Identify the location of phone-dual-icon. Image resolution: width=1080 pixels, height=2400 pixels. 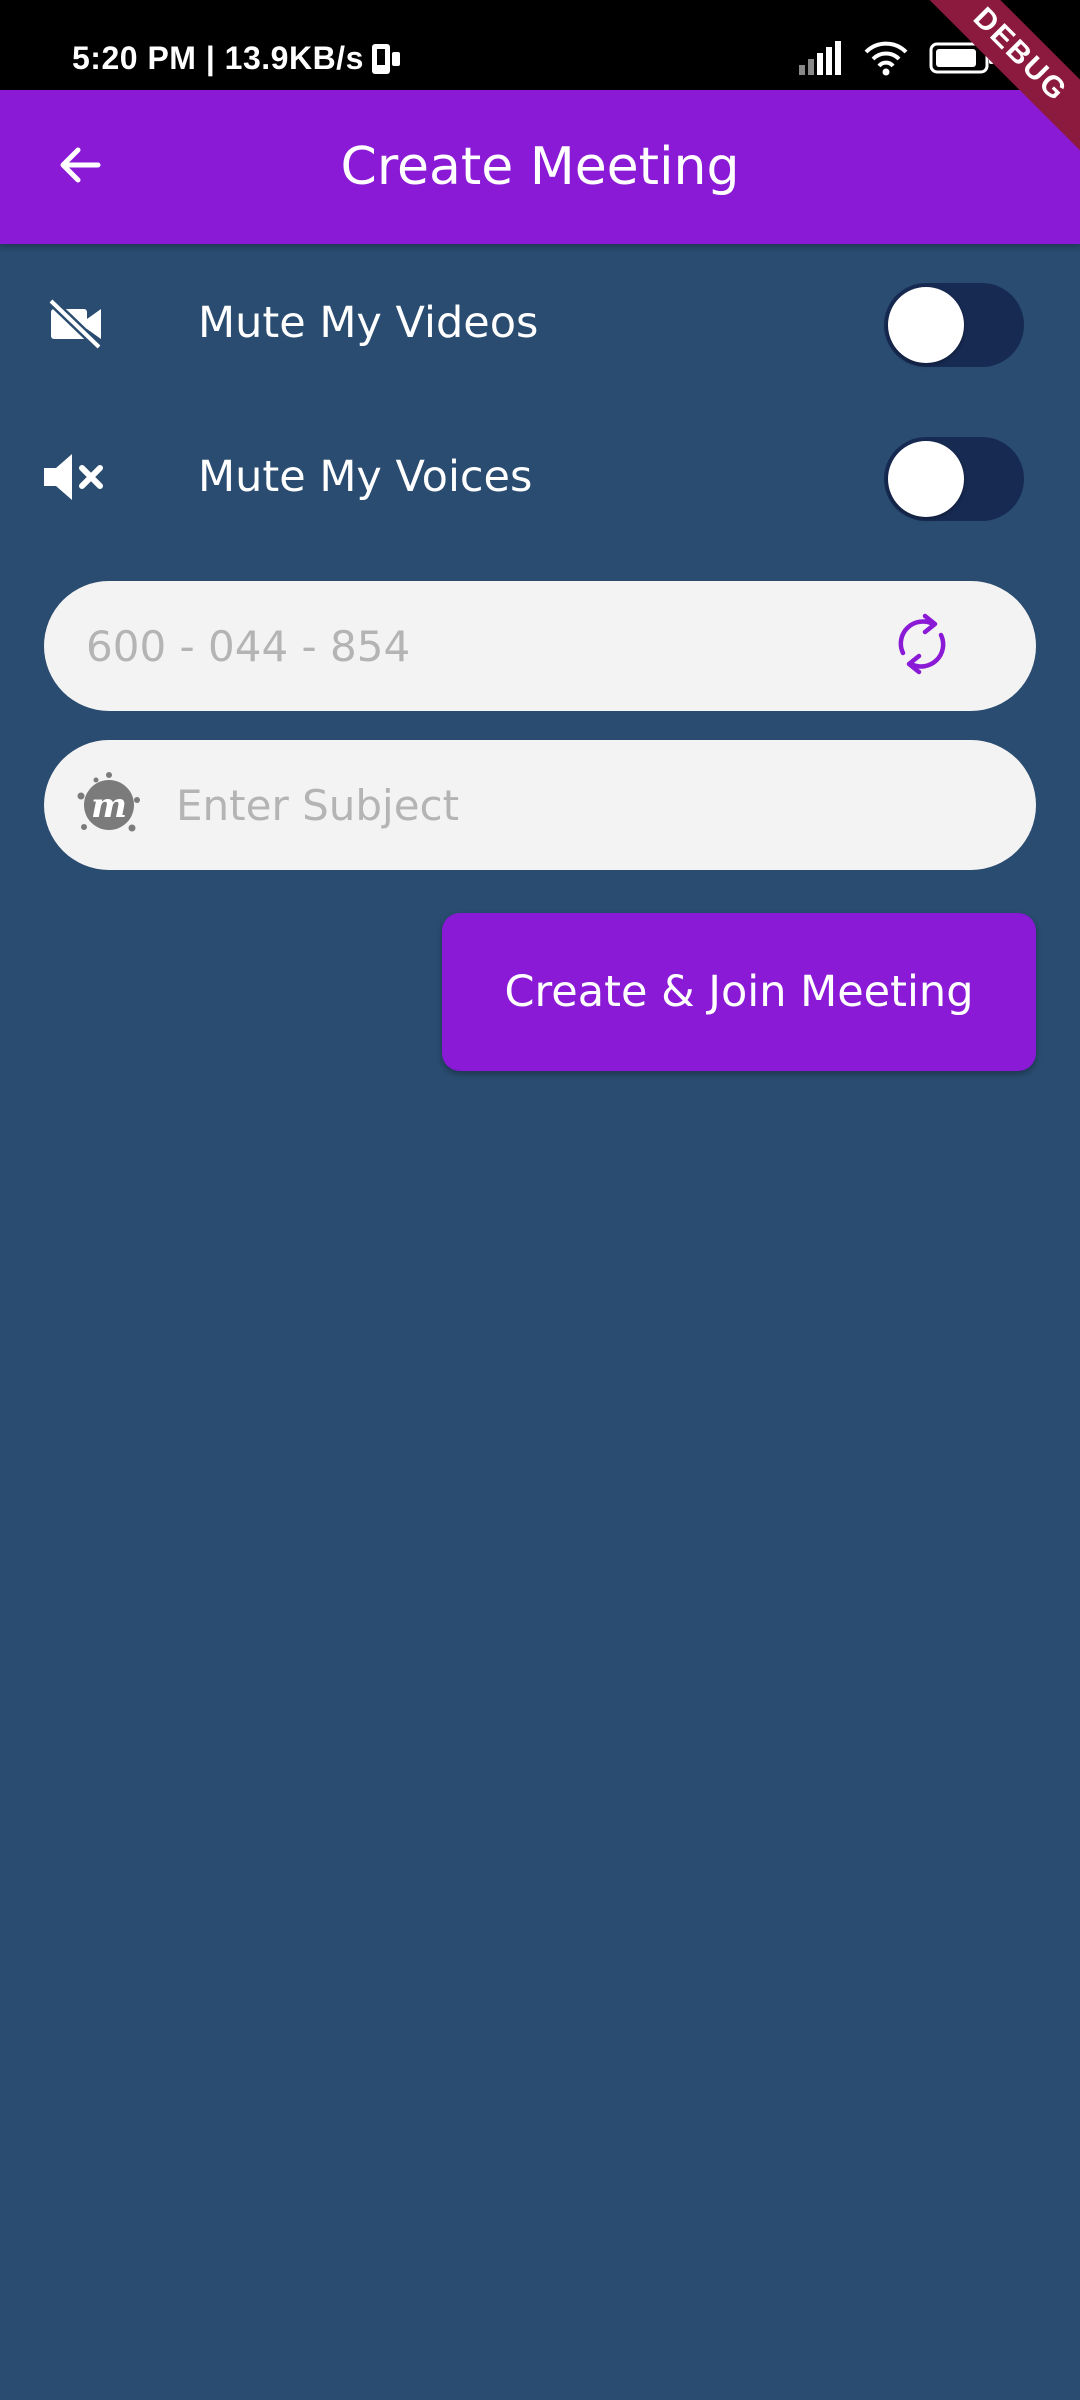
(385, 60).